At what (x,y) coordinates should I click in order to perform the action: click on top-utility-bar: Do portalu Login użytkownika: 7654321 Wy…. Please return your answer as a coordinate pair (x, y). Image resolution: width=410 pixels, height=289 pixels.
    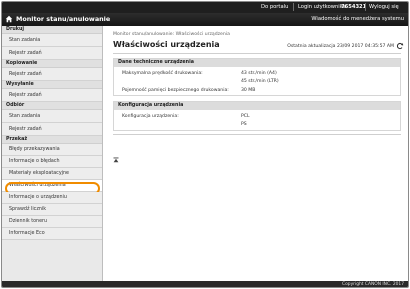
    Looking at the image, I should click on (205, 7).